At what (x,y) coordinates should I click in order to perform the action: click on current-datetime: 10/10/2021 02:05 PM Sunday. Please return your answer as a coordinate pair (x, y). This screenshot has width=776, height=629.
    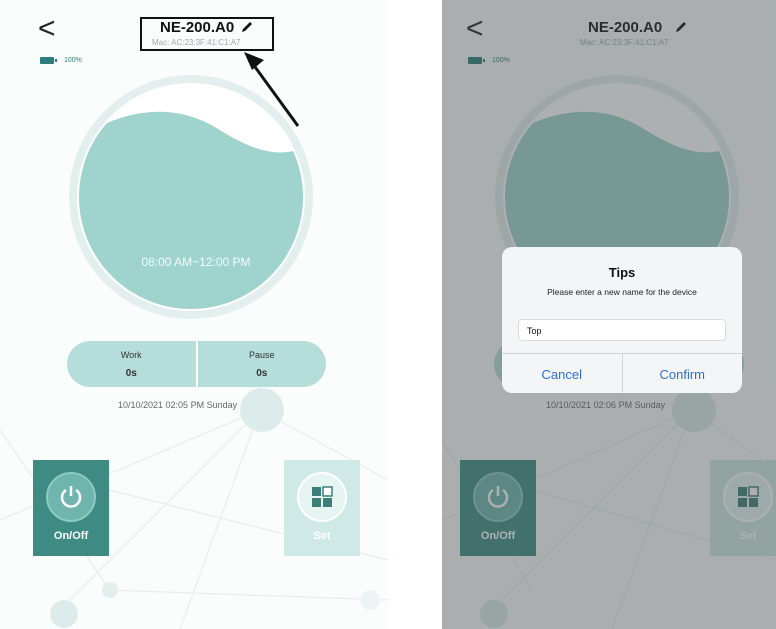
    Looking at the image, I should click on (178, 405).